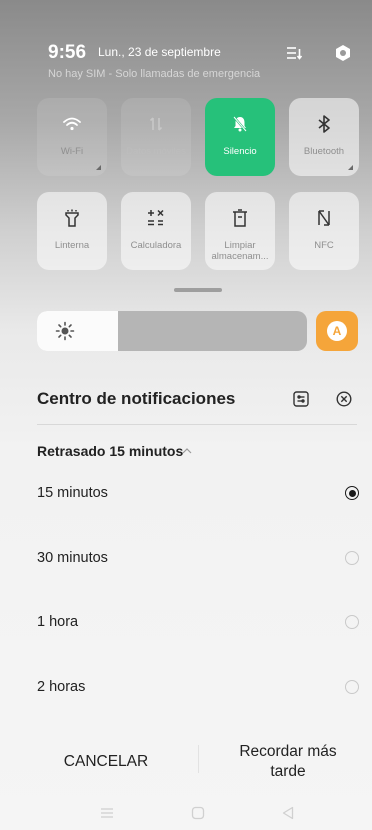  Describe the element at coordinates (67, 52) in the screenshot. I see `clock: 9:56` at that location.